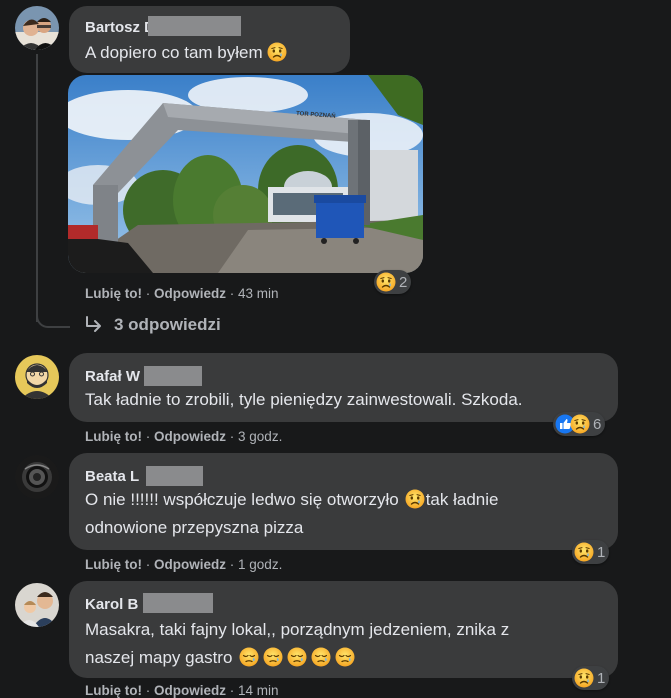  I want to click on thread-line-curve, so click(53, 319).